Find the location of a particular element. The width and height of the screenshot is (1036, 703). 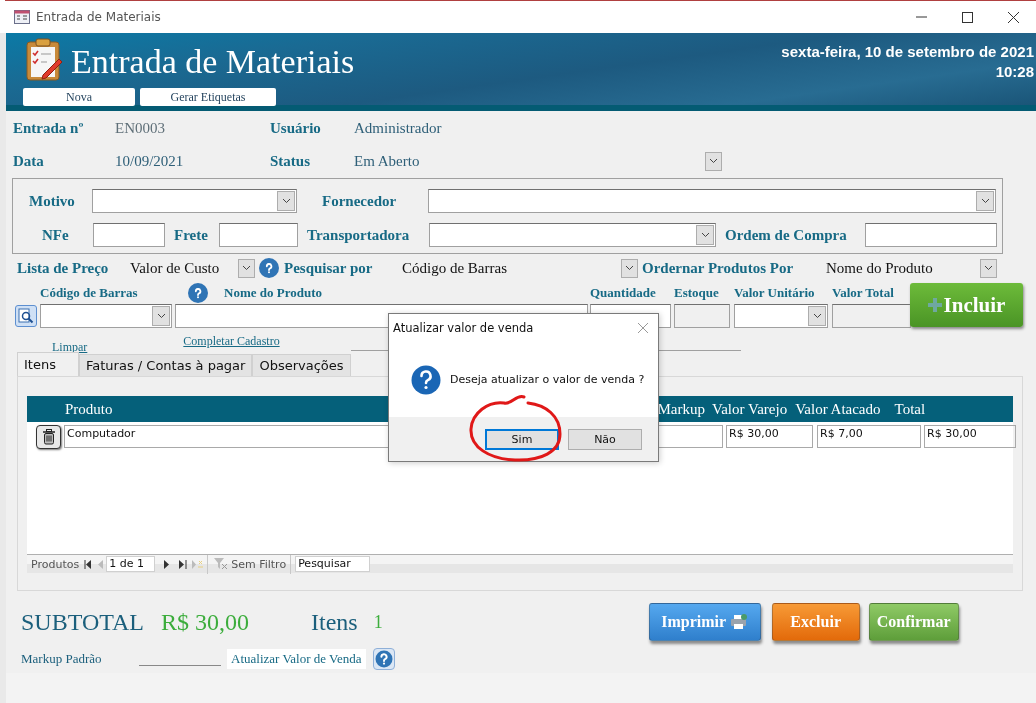

plus-icon is located at coordinates (934, 305).